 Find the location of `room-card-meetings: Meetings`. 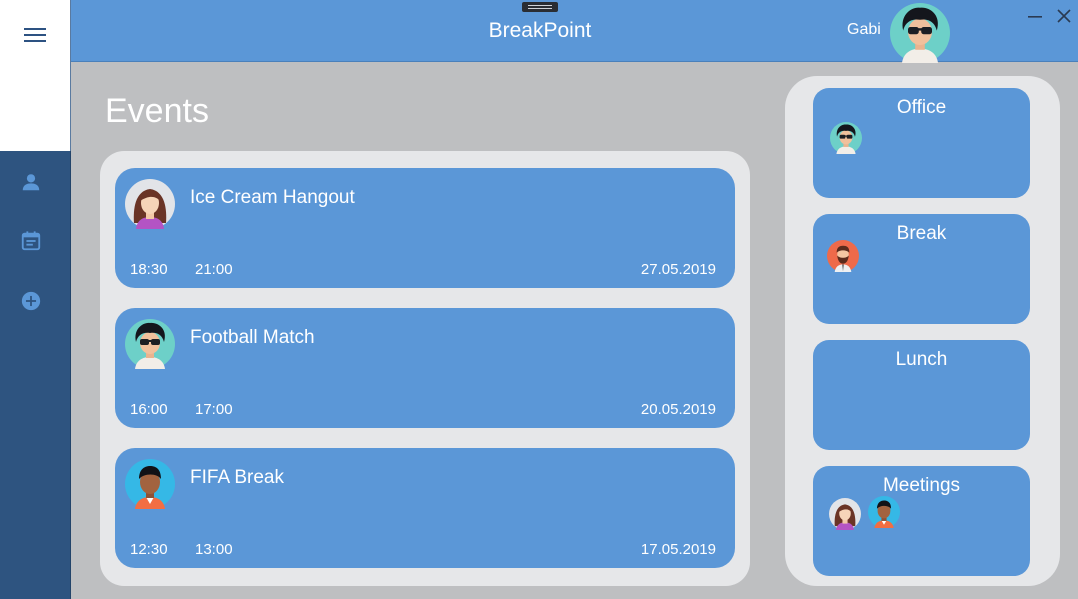

room-card-meetings: Meetings is located at coordinates (921, 521).